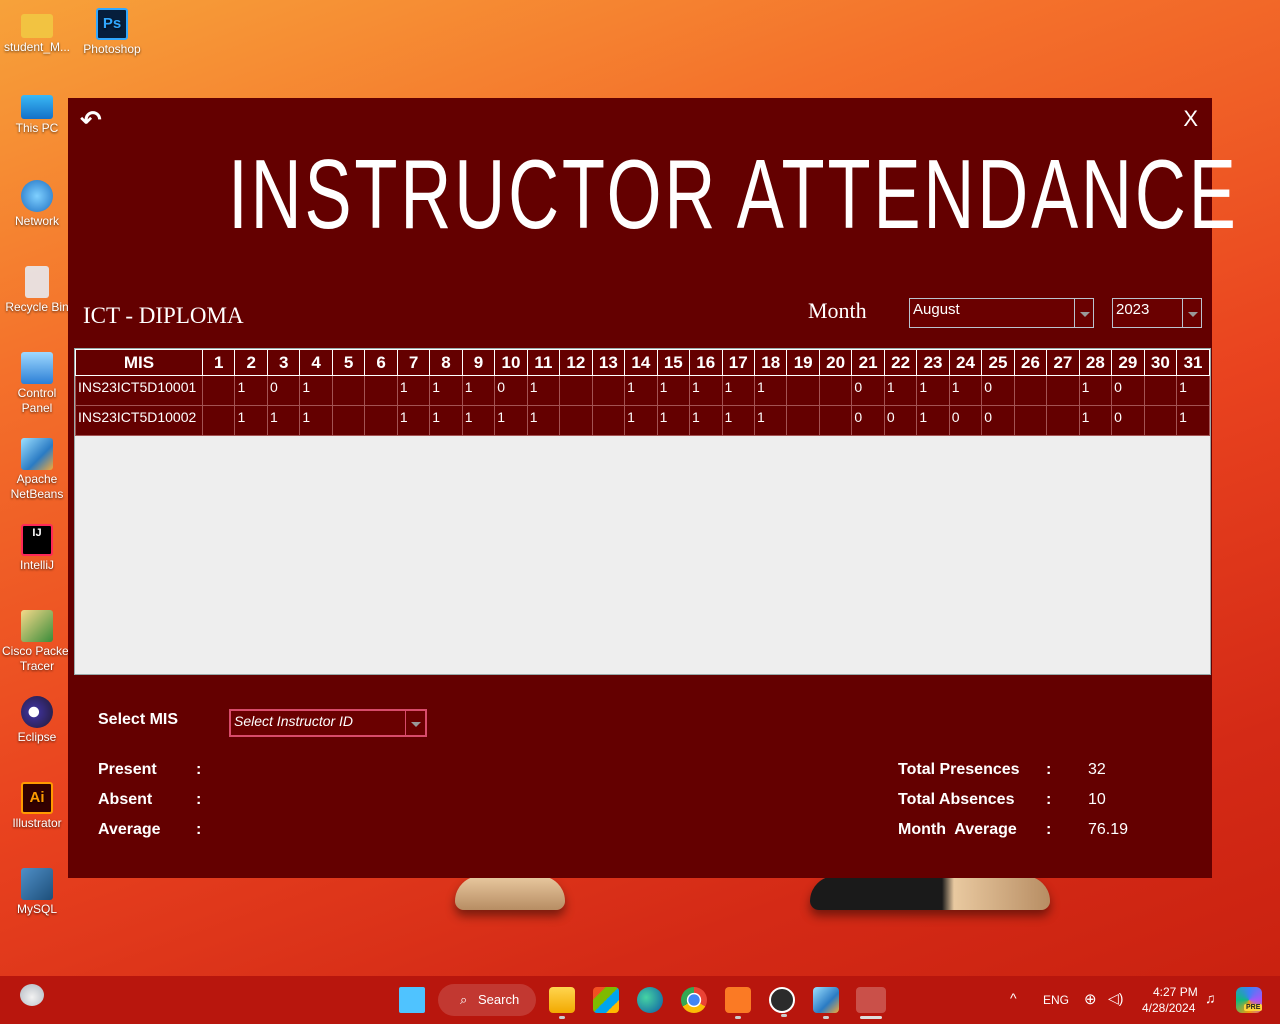 The height and width of the screenshot is (1024, 1280). Describe the element at coordinates (998, 362) in the screenshot. I see `column-header-day: 25` at that location.